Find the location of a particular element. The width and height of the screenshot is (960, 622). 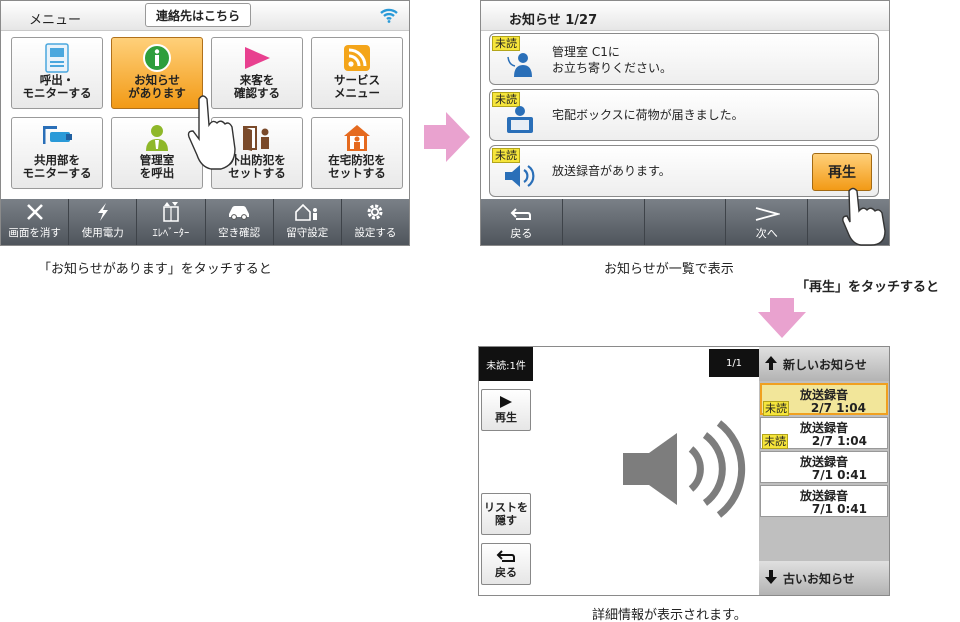

up-arrow-icon is located at coordinates (771, 364).